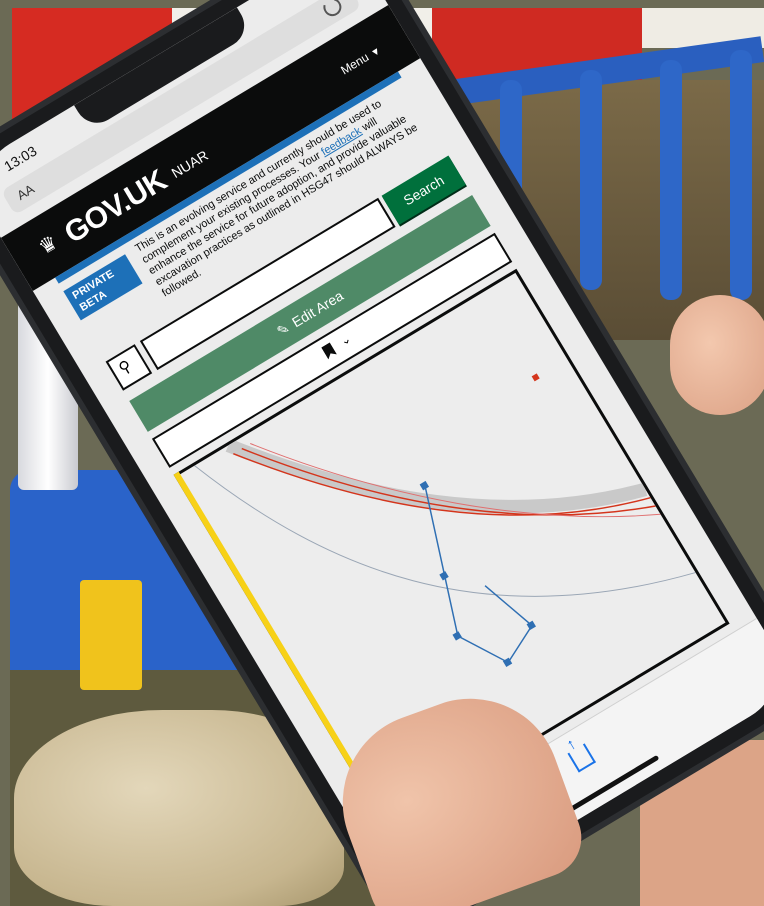 The height and width of the screenshot is (906, 764). I want to click on yellow-marker-post, so click(111, 635).